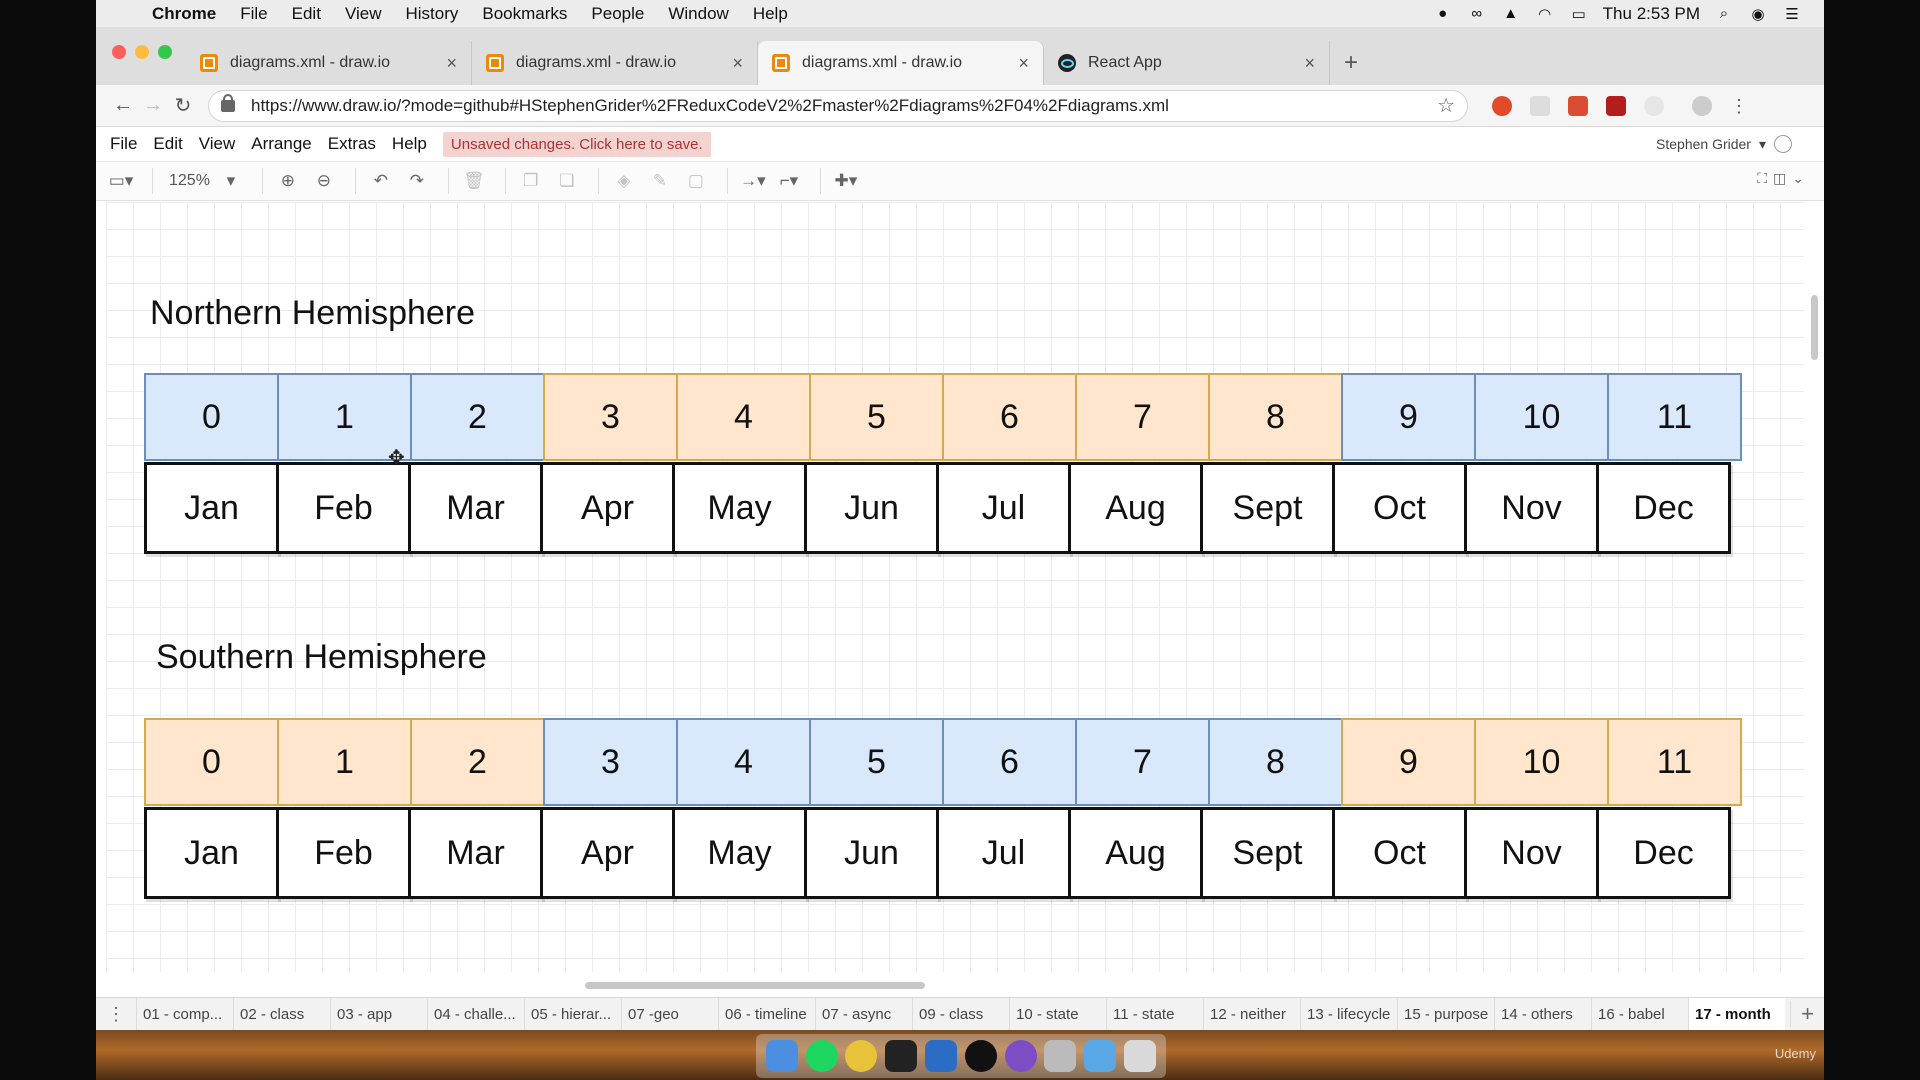 This screenshot has width=1920, height=1080. I want to click on collapse-chevron-icon: ⌄, so click(1798, 178).